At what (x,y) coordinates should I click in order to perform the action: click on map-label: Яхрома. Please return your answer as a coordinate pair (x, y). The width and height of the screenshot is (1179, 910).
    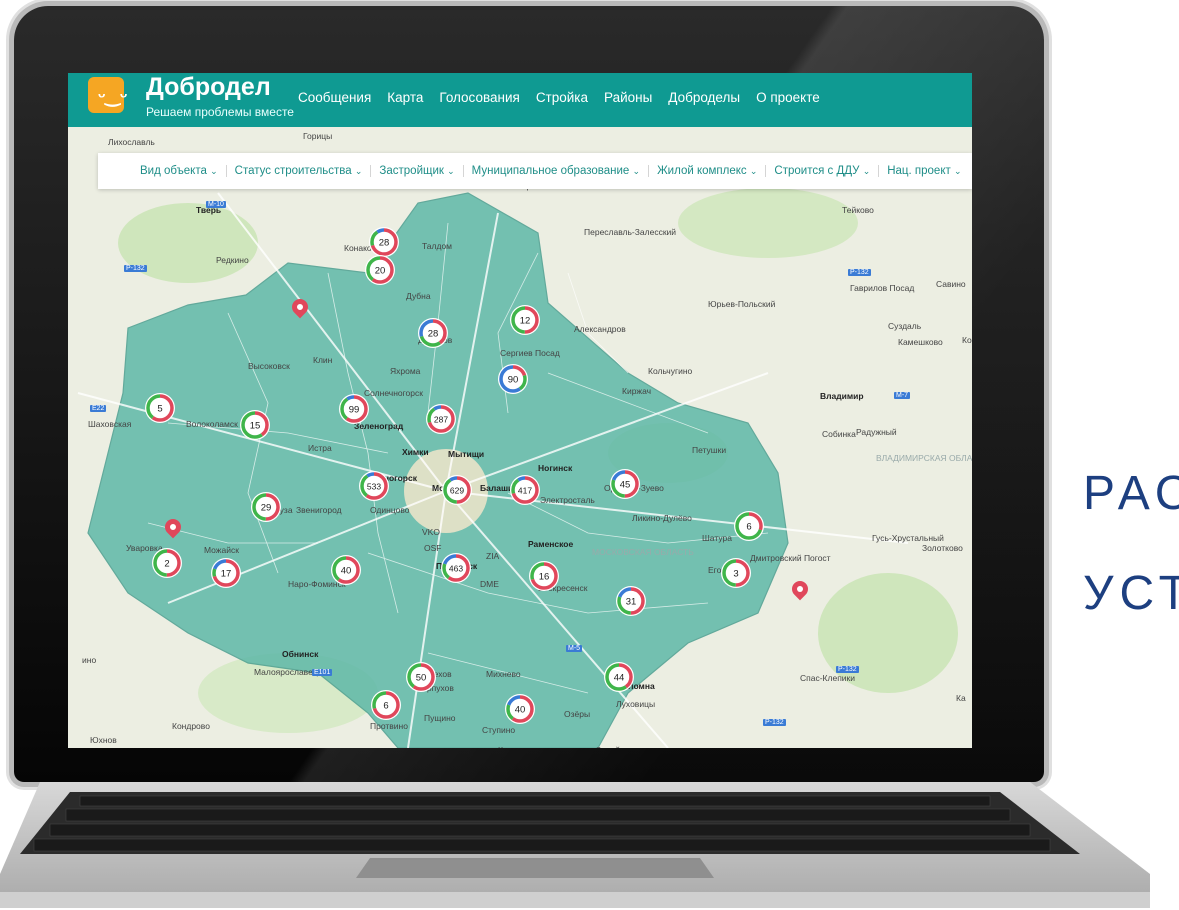
    Looking at the image, I should click on (405, 371).